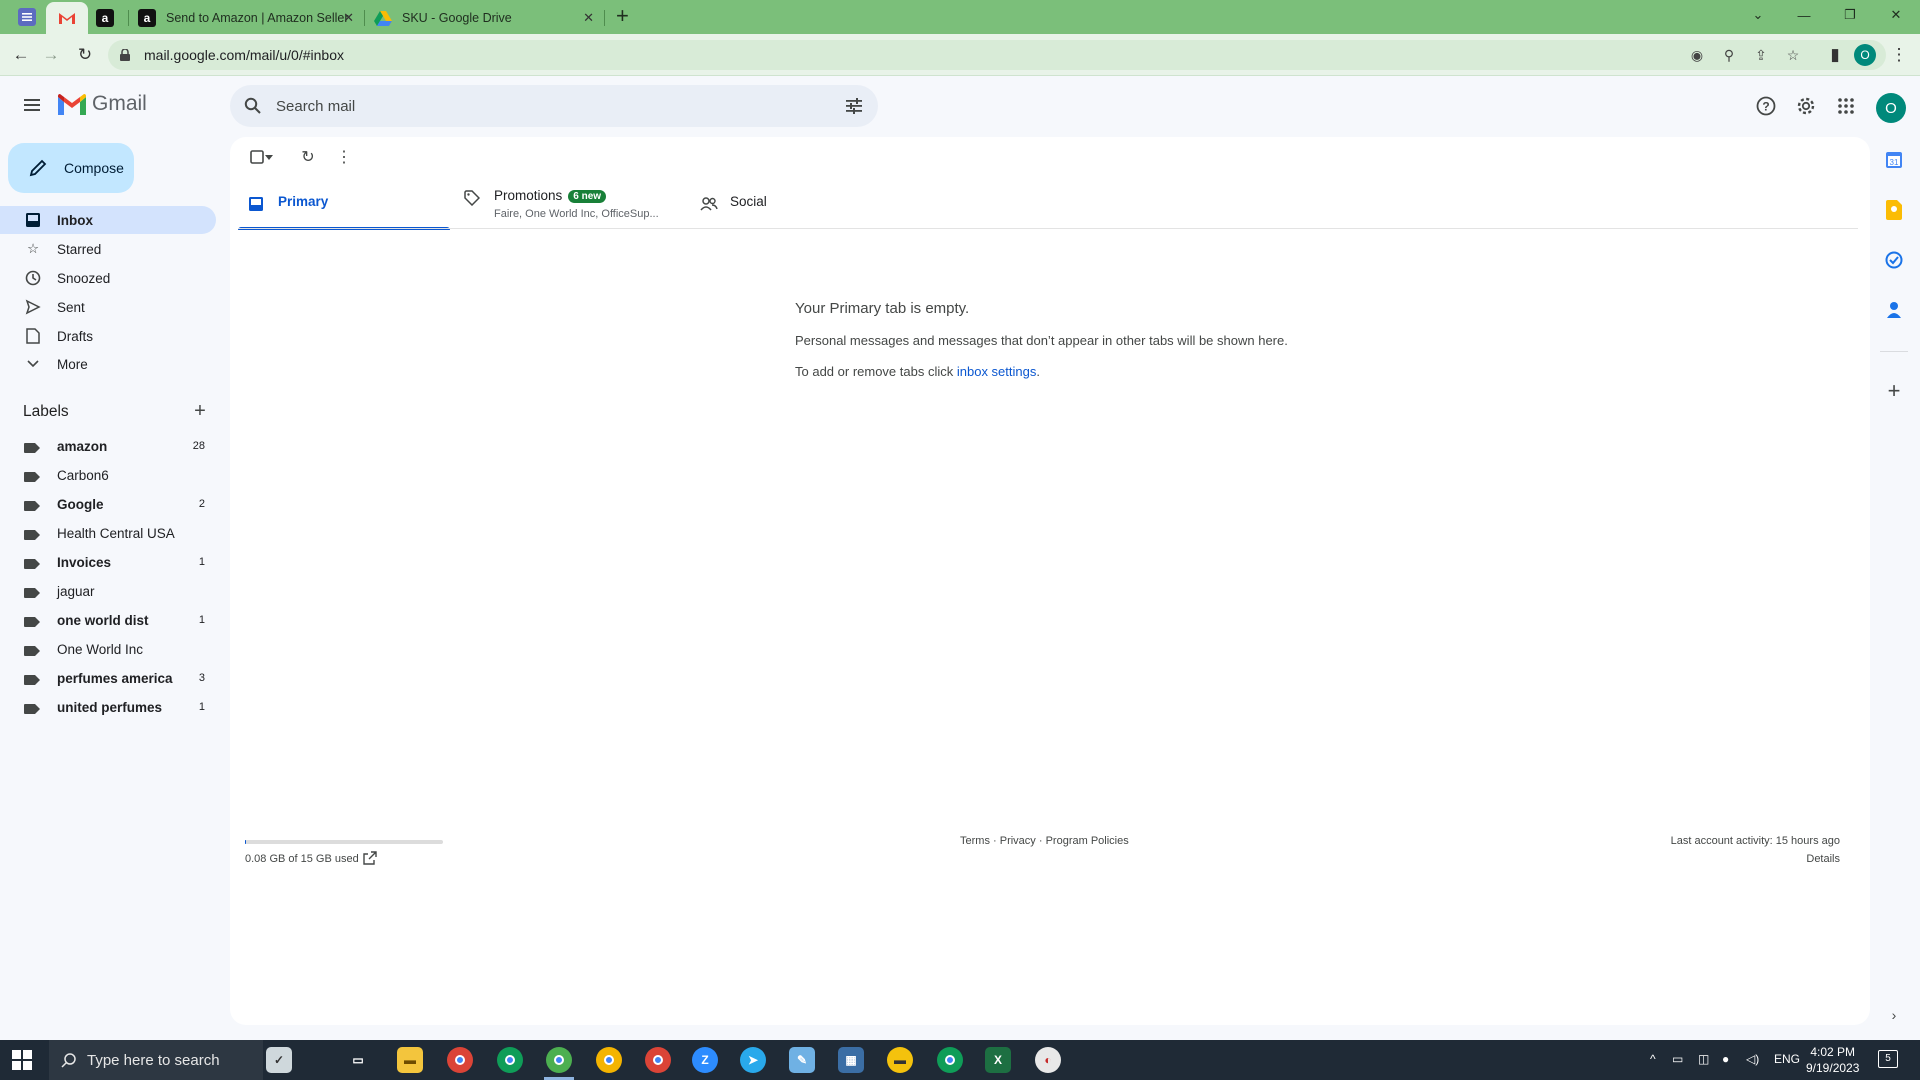 The width and height of the screenshot is (1920, 1080). I want to click on tab-send-to-amazon: a Send to Amazon | Amazon Seller ✕, so click(249, 18).